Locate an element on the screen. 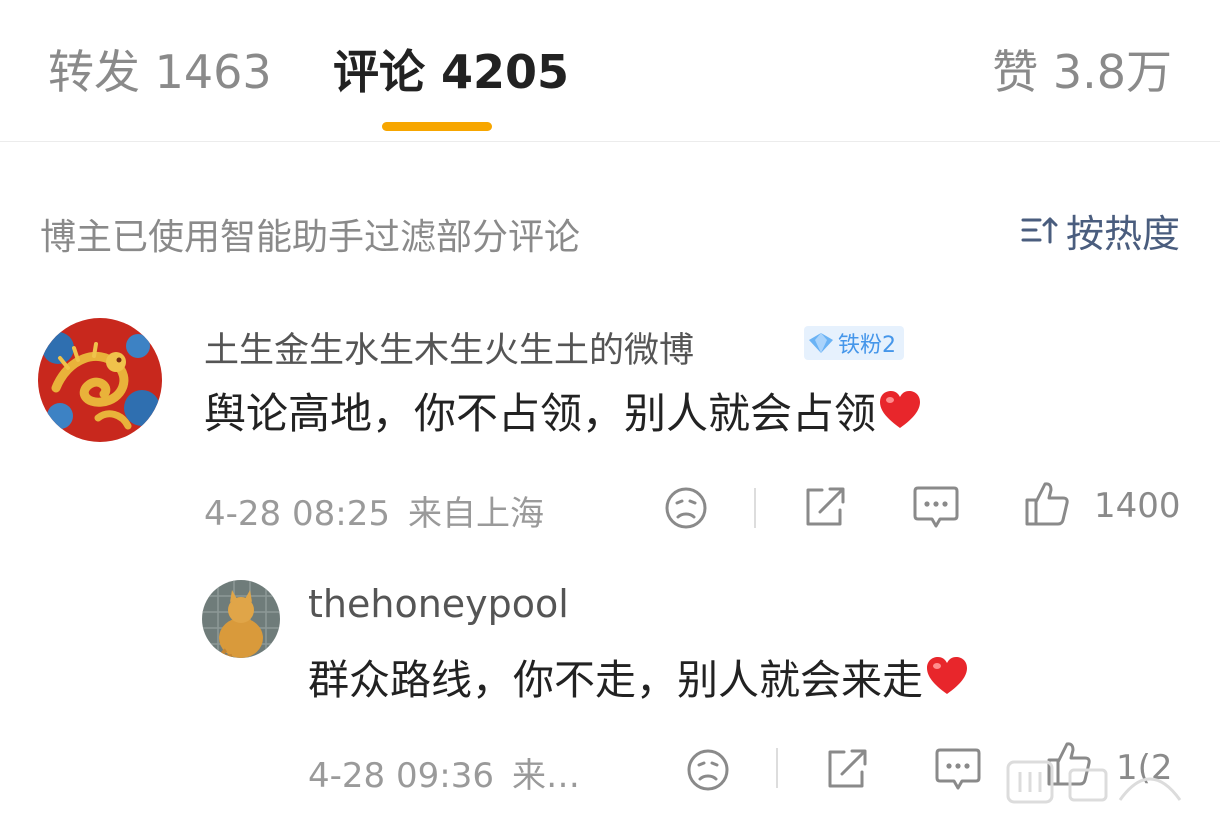 Image resolution: width=1220 pixels, height=814 pixels. filter-note: 博主已使用智能助手过滤部分评论 is located at coordinates (310, 237).